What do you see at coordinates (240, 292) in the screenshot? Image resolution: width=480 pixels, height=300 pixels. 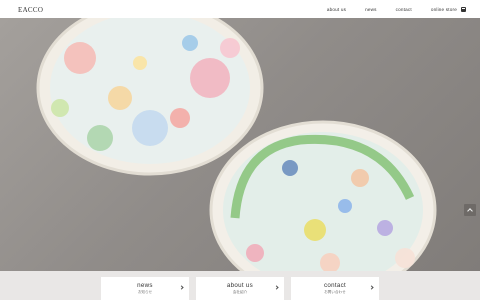 I see `about-us-card-subtitle: 会社紹介` at bounding box center [240, 292].